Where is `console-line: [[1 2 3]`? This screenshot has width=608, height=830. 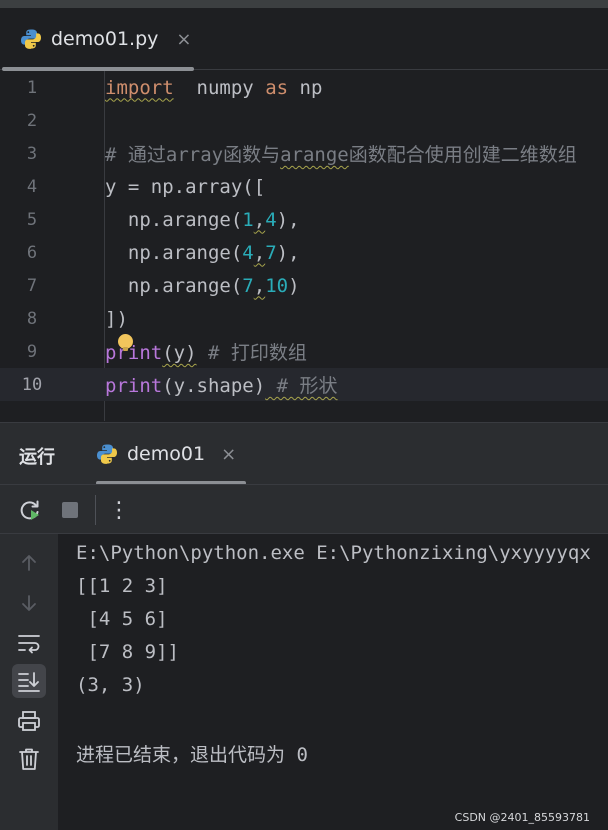
console-line: [[1 2 3] is located at coordinates (122, 586).